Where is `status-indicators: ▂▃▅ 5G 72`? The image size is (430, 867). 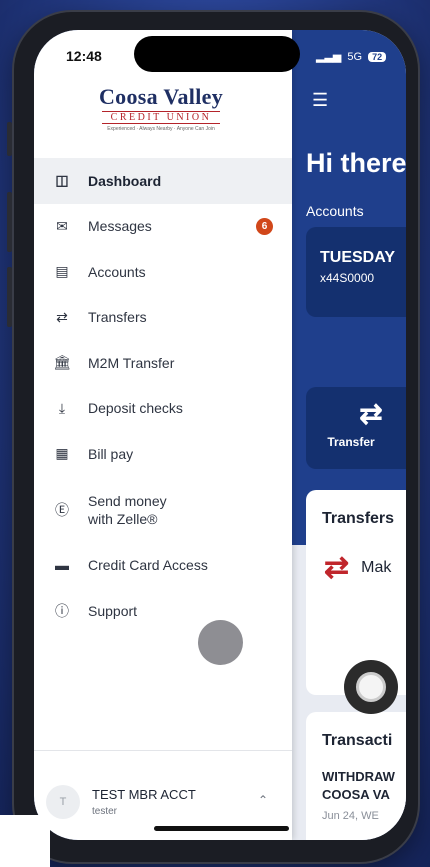 status-indicators: ▂▃▅ 5G 72 is located at coordinates (351, 56).